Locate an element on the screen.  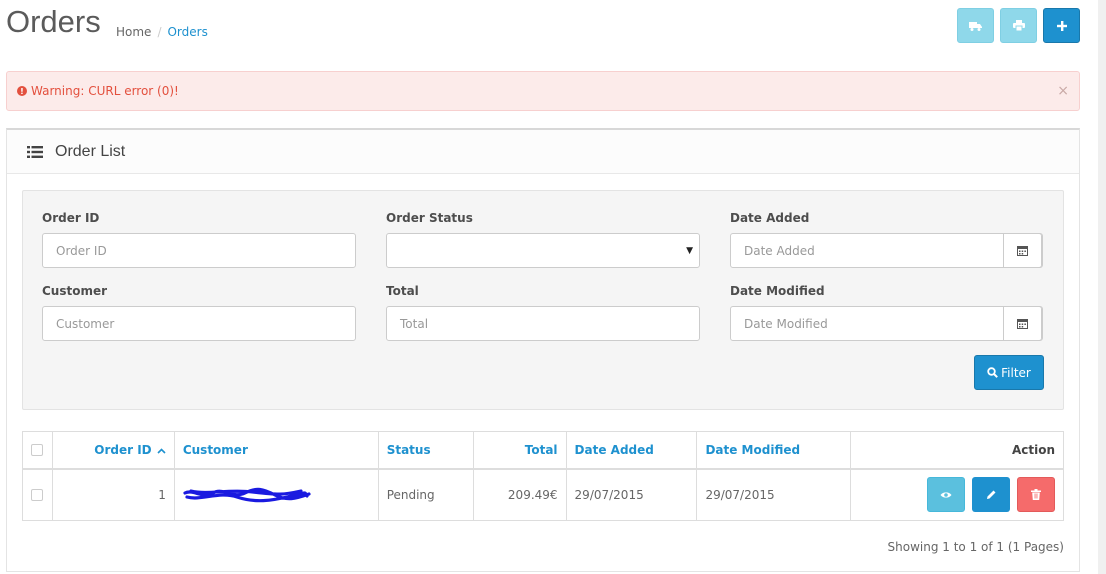
action-column-header: Action is located at coordinates (957, 450).